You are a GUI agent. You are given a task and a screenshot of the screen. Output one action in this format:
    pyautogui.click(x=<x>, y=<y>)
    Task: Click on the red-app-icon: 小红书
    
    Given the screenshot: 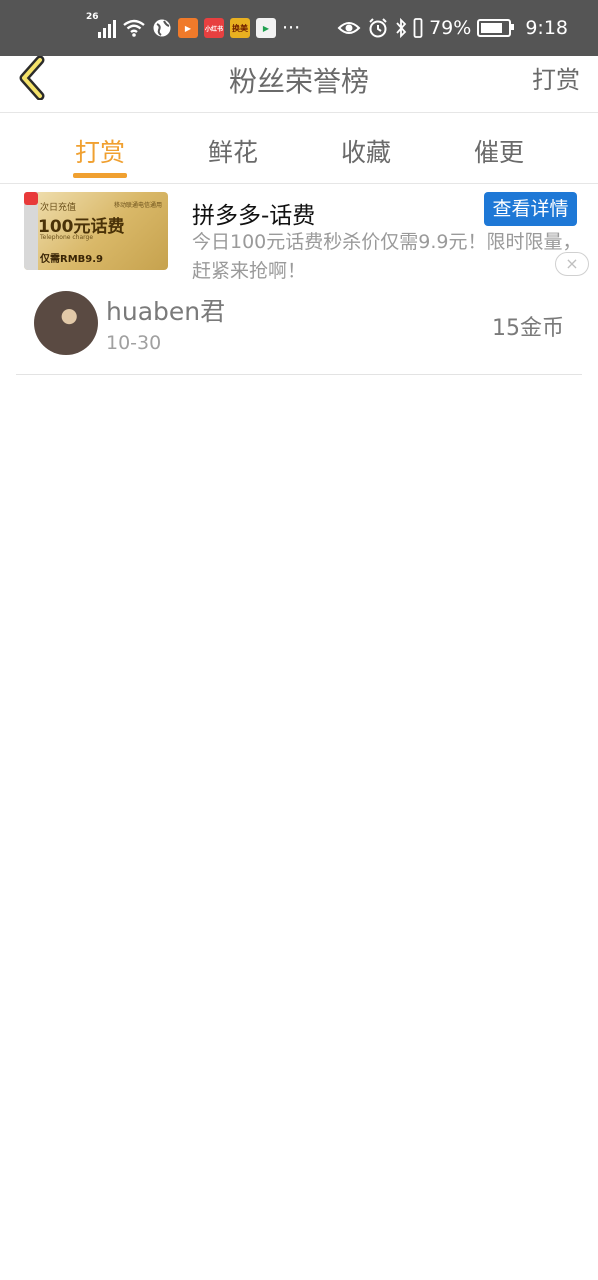 What is the action you would take?
    pyautogui.click(x=214, y=28)
    